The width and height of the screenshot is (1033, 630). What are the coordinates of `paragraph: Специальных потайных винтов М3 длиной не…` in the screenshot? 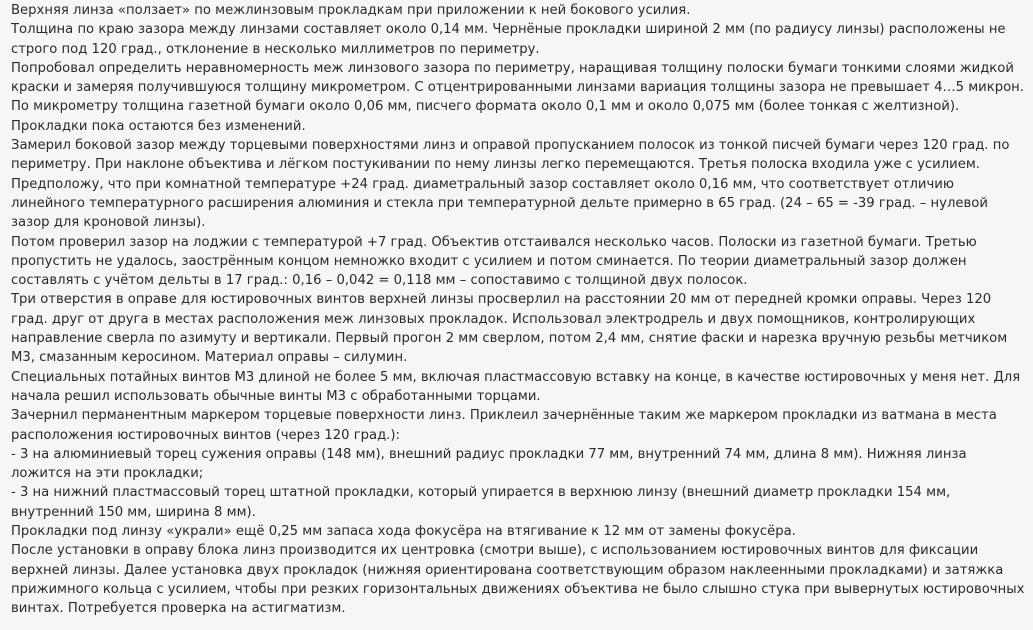 It's located at (516, 386).